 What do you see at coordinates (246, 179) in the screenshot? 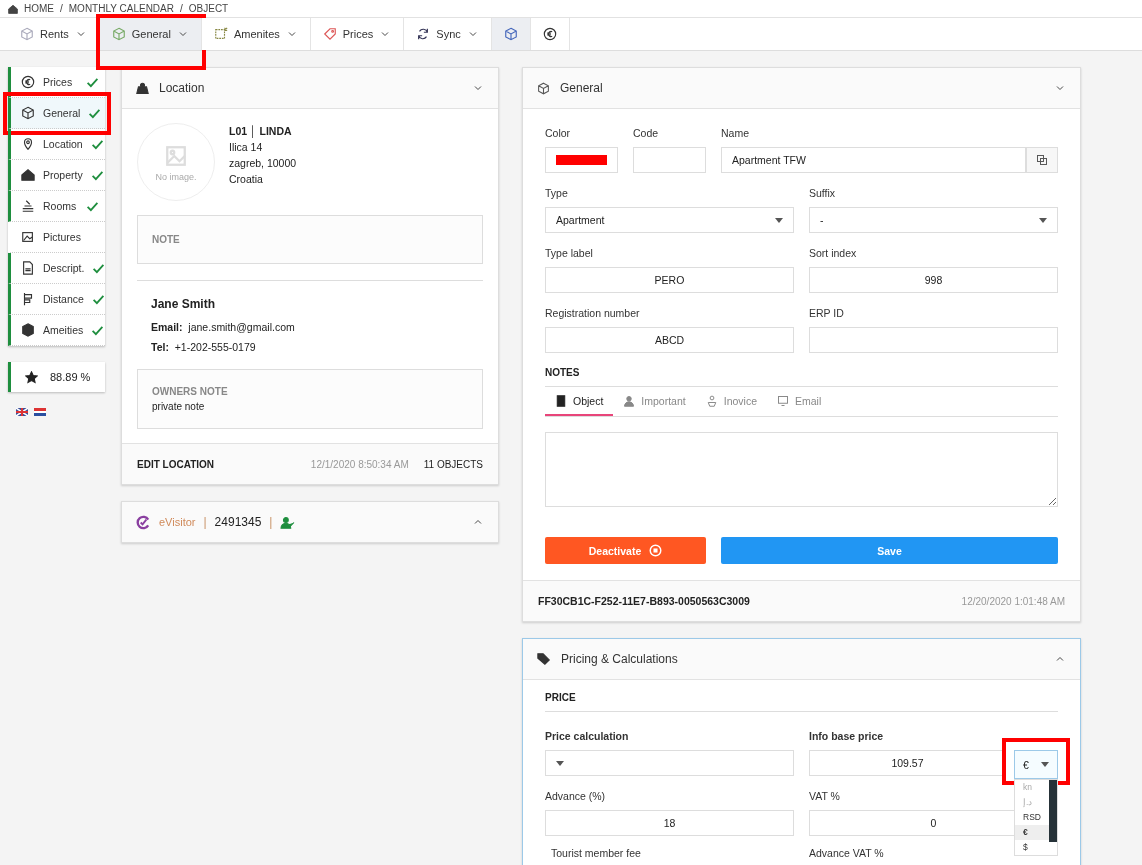
I see `address-line: Croatia` at bounding box center [246, 179].